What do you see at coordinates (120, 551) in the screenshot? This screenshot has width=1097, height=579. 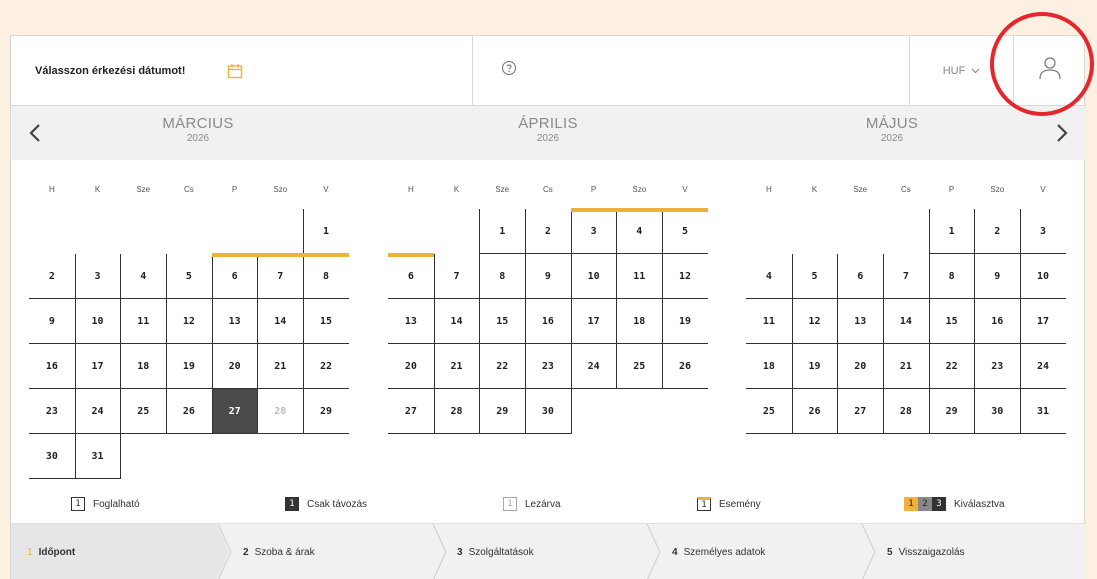 I see `step-date: 1 Időpont` at bounding box center [120, 551].